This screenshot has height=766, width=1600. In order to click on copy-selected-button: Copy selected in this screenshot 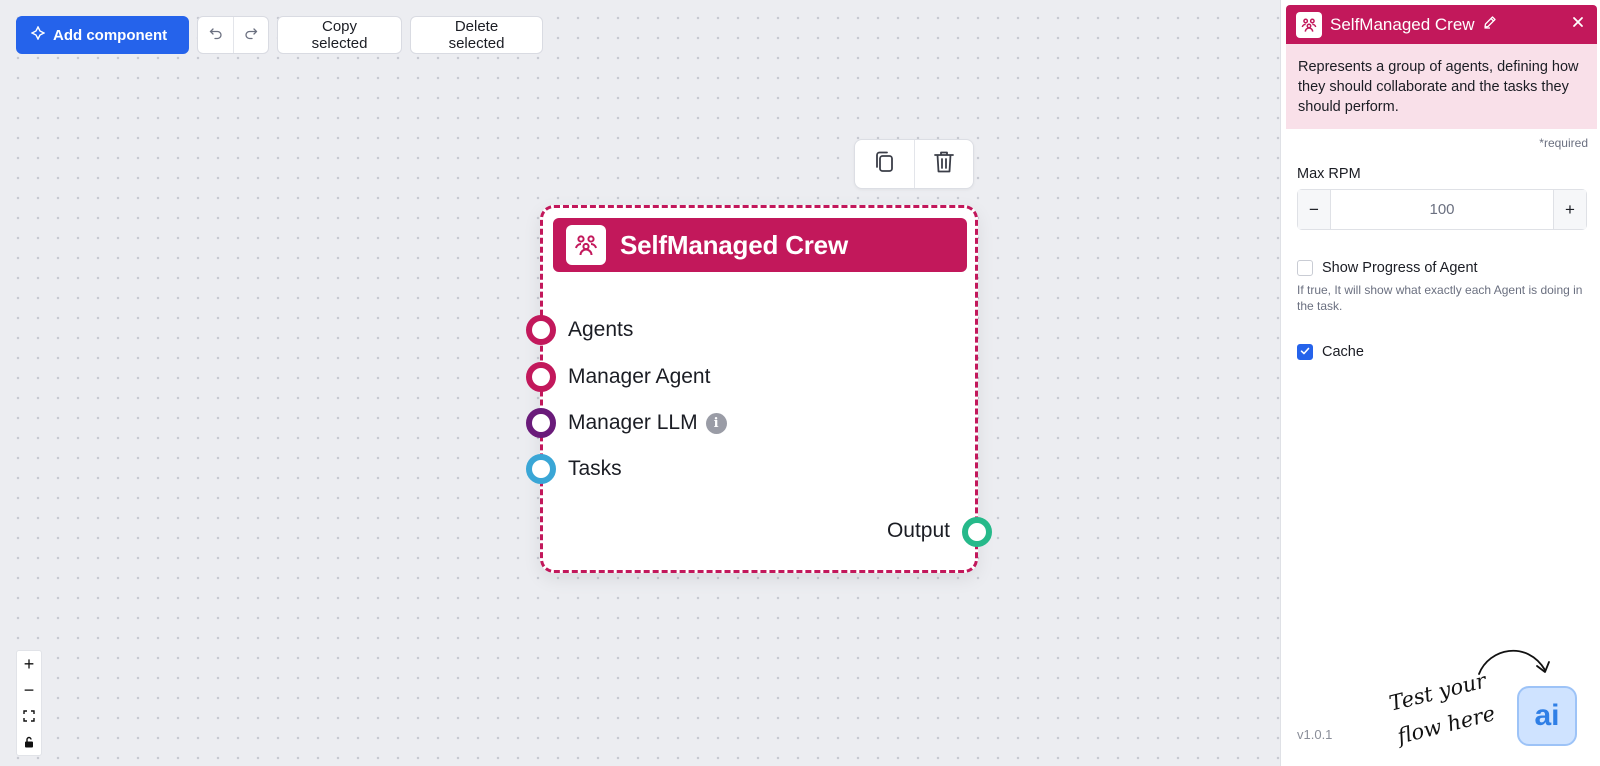, I will do `click(339, 35)`.